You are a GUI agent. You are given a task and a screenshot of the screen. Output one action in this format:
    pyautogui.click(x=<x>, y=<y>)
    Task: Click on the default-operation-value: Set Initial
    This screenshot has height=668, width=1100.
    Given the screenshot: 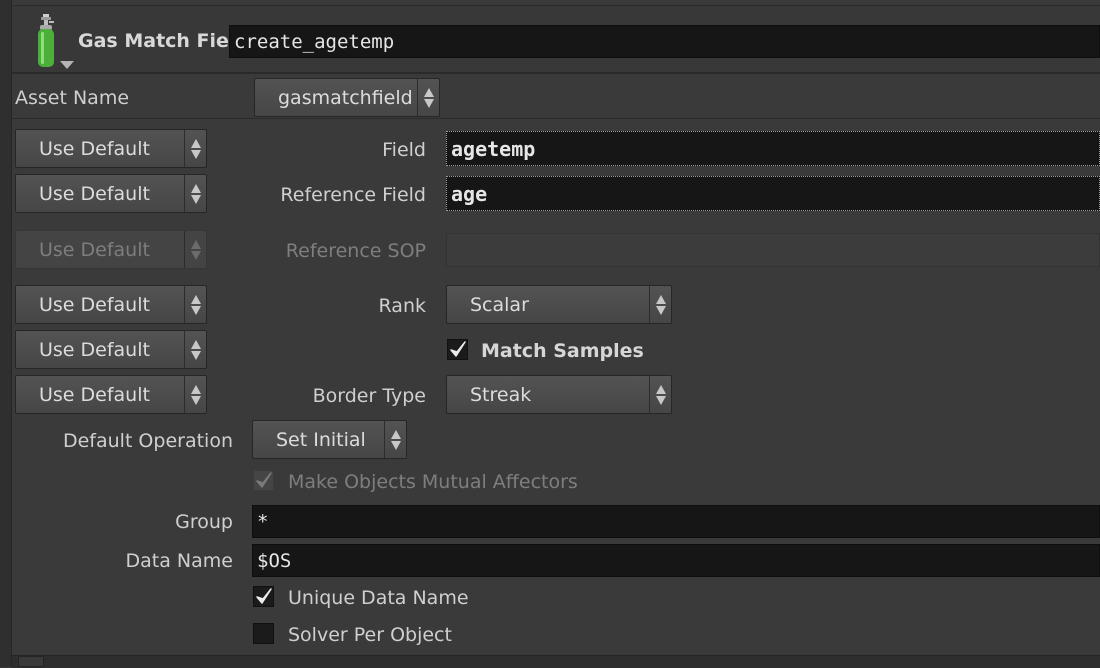 What is the action you would take?
    pyautogui.click(x=321, y=439)
    